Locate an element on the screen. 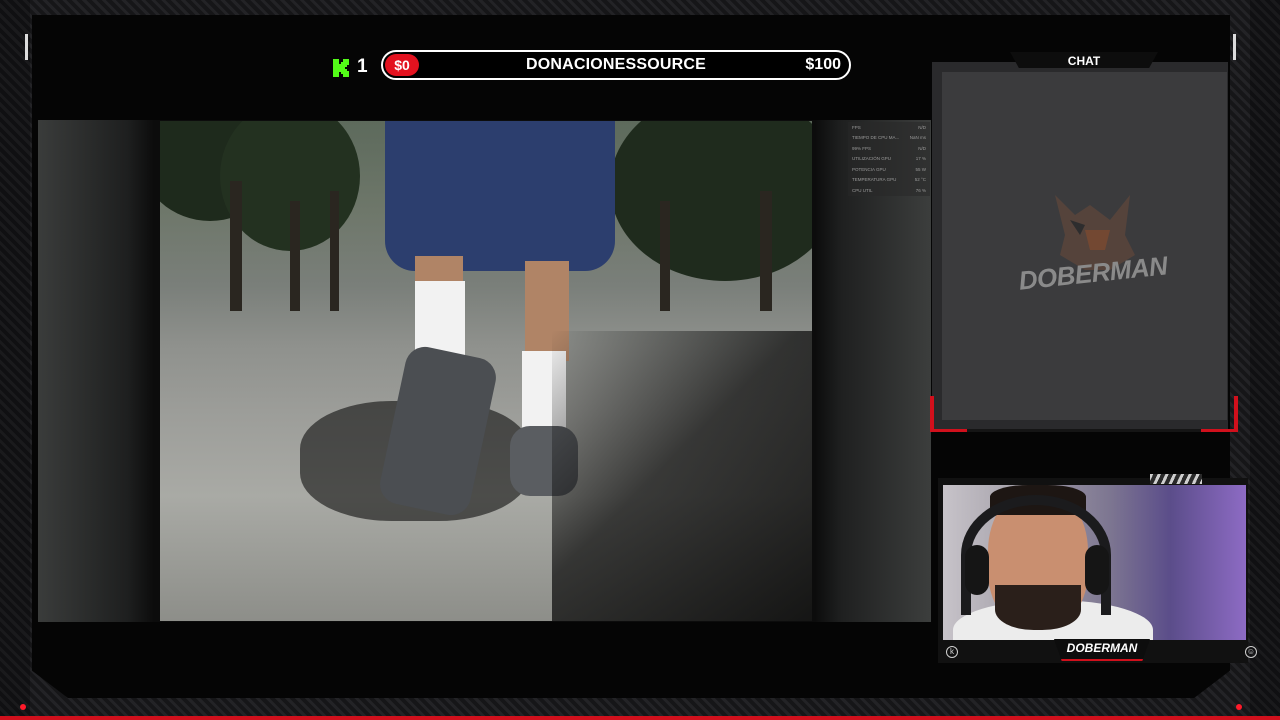  frame-bottom-accent is located at coordinates (640, 718).